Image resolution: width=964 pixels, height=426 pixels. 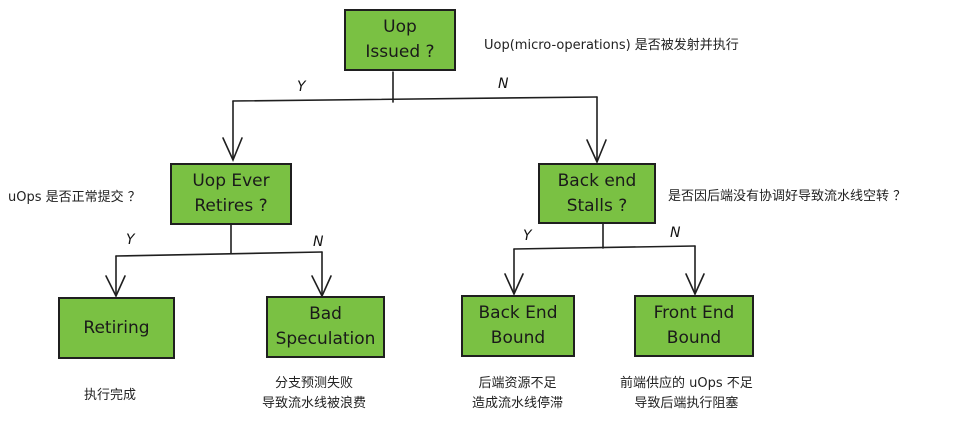 I want to click on node-back-end-stalls: Back end Stalls ?, so click(x=597, y=193).